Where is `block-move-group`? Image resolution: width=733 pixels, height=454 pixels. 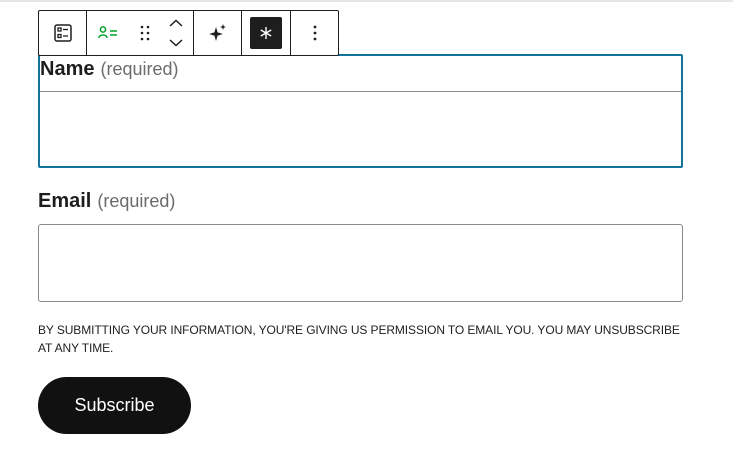
block-move-group is located at coordinates (140, 33).